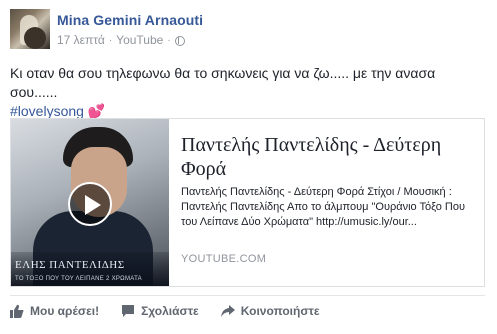 The height and width of the screenshot is (334, 497). I want to click on comment-button: Σχολιάστε, so click(160, 311).